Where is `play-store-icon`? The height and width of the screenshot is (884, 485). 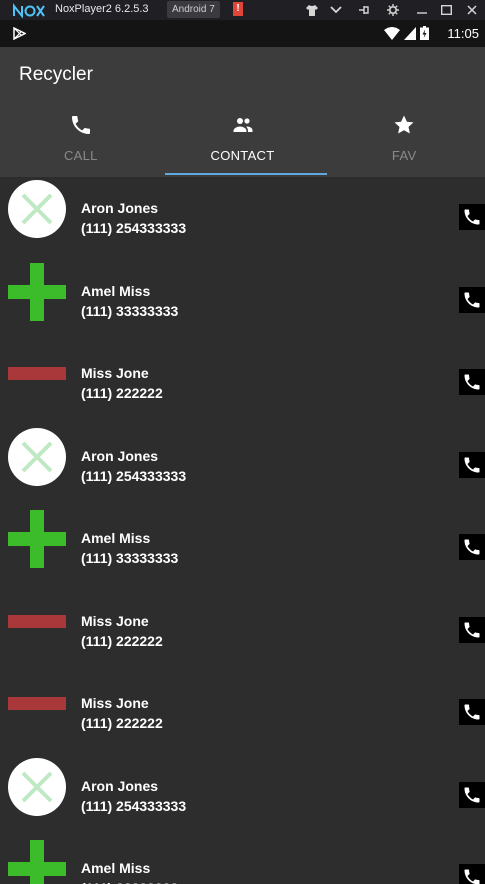 play-store-icon is located at coordinates (19, 33).